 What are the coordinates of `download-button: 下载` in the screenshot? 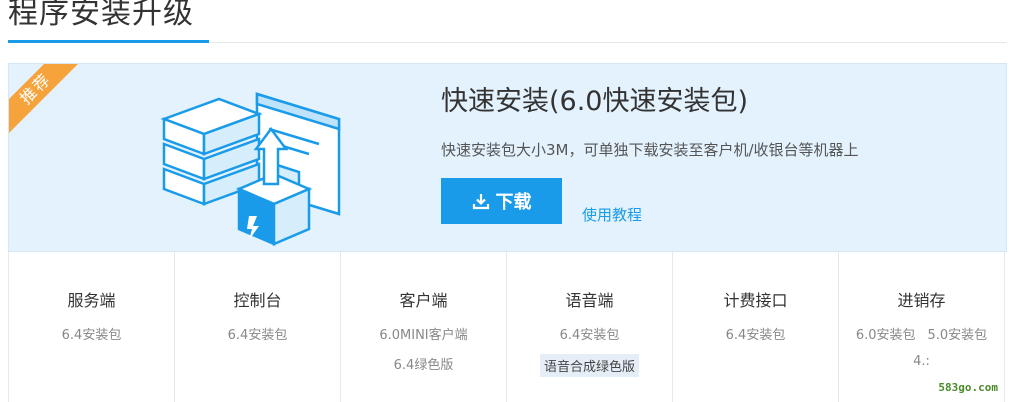 It's located at (501, 201).